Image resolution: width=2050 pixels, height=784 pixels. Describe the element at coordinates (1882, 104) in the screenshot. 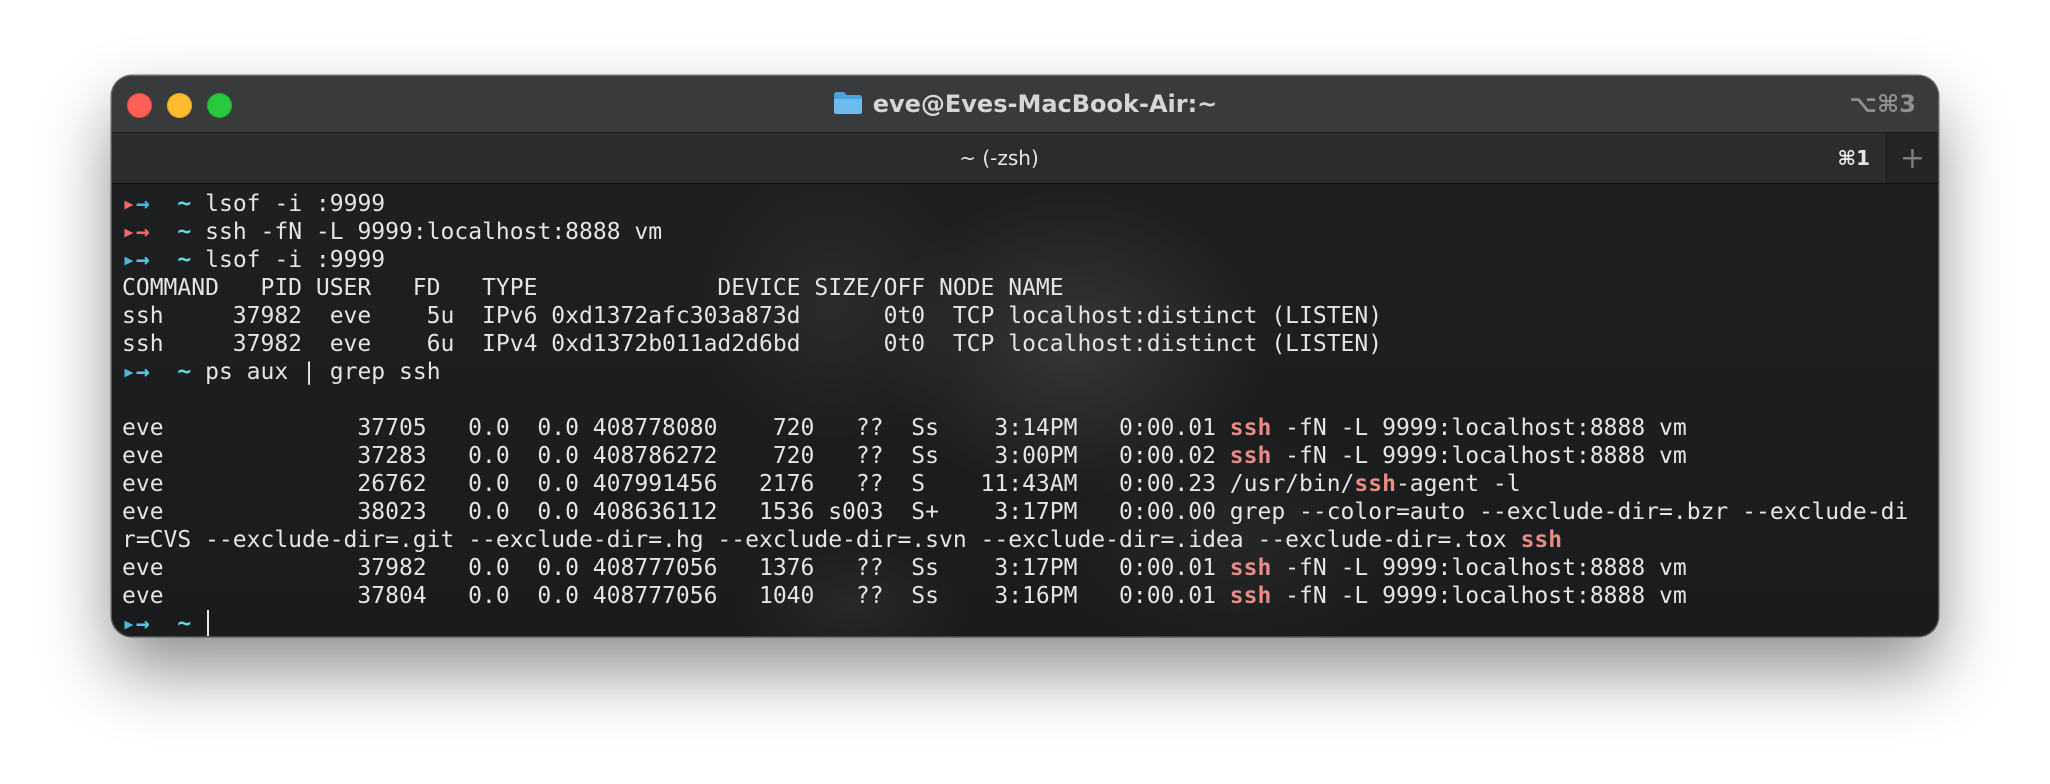

I see `window-shortcut: ⌥⌘3` at that location.